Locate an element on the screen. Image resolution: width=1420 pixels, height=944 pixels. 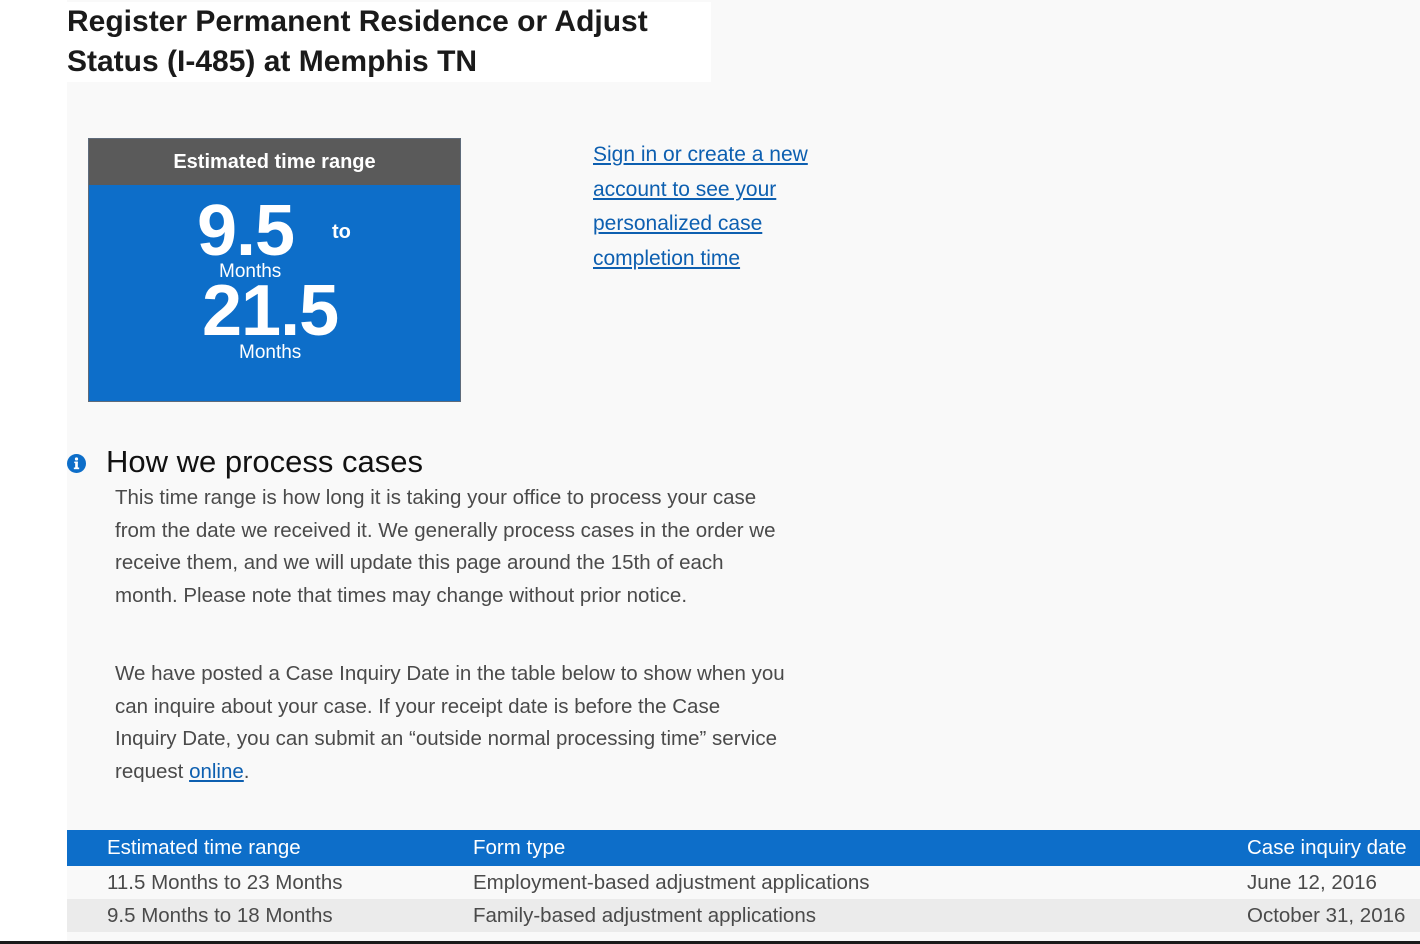
estimate-max-value: 21.5 is located at coordinates (270, 311).